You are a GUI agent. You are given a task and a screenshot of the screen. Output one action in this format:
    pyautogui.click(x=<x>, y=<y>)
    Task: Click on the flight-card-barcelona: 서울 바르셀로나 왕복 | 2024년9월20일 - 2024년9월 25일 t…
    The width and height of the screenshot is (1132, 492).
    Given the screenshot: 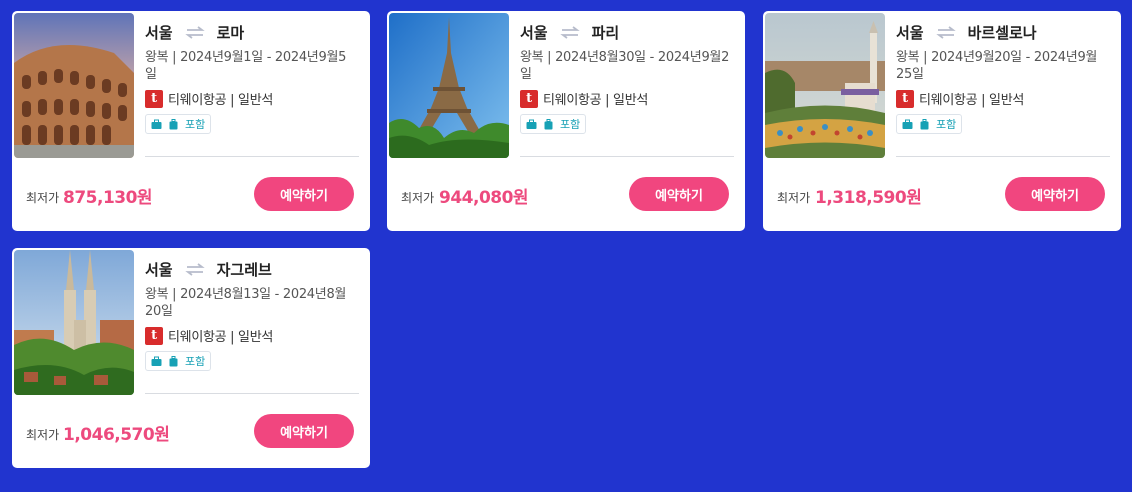 What is the action you would take?
    pyautogui.click(x=942, y=121)
    